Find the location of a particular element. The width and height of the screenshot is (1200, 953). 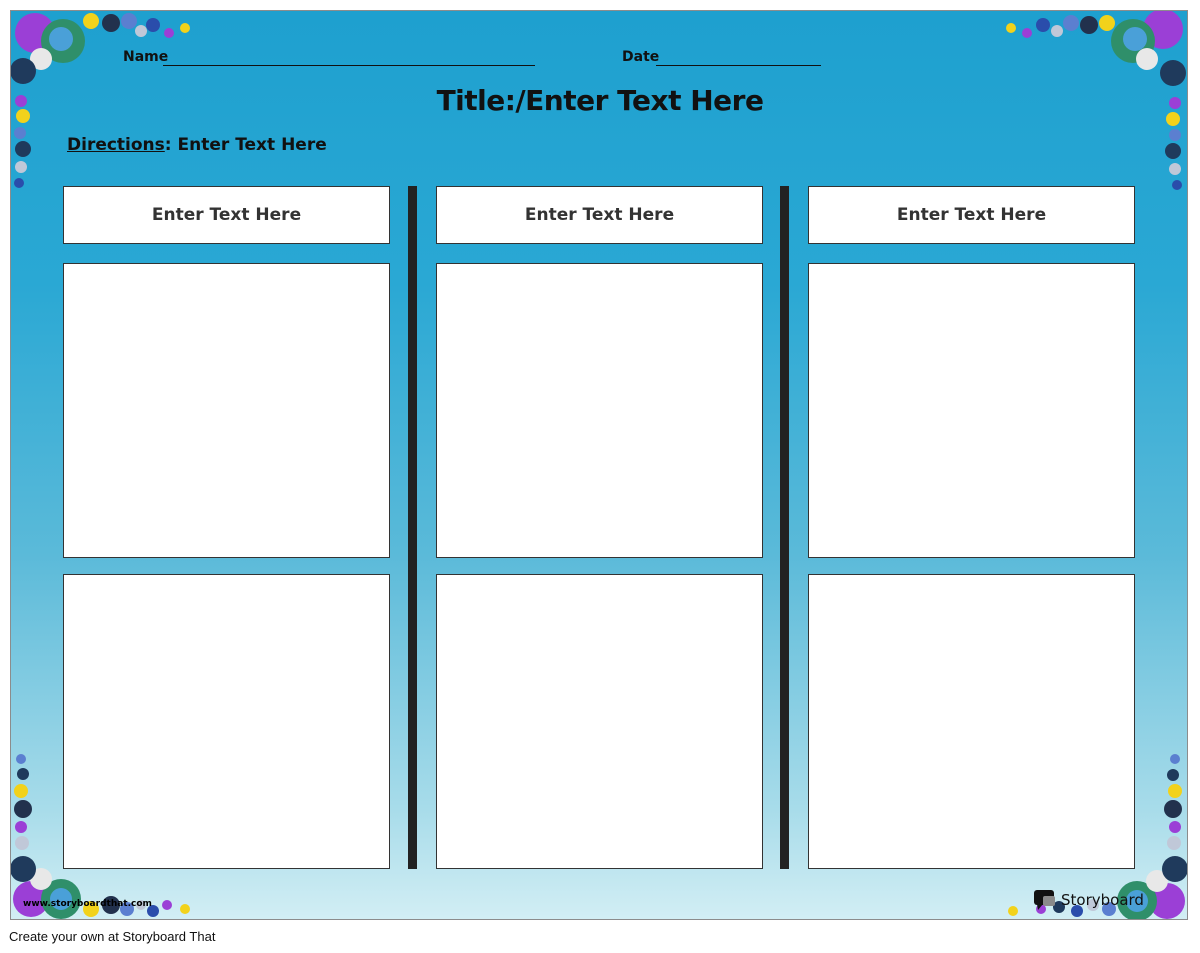

directions: Directions: Enter Text Here is located at coordinates (197, 145).